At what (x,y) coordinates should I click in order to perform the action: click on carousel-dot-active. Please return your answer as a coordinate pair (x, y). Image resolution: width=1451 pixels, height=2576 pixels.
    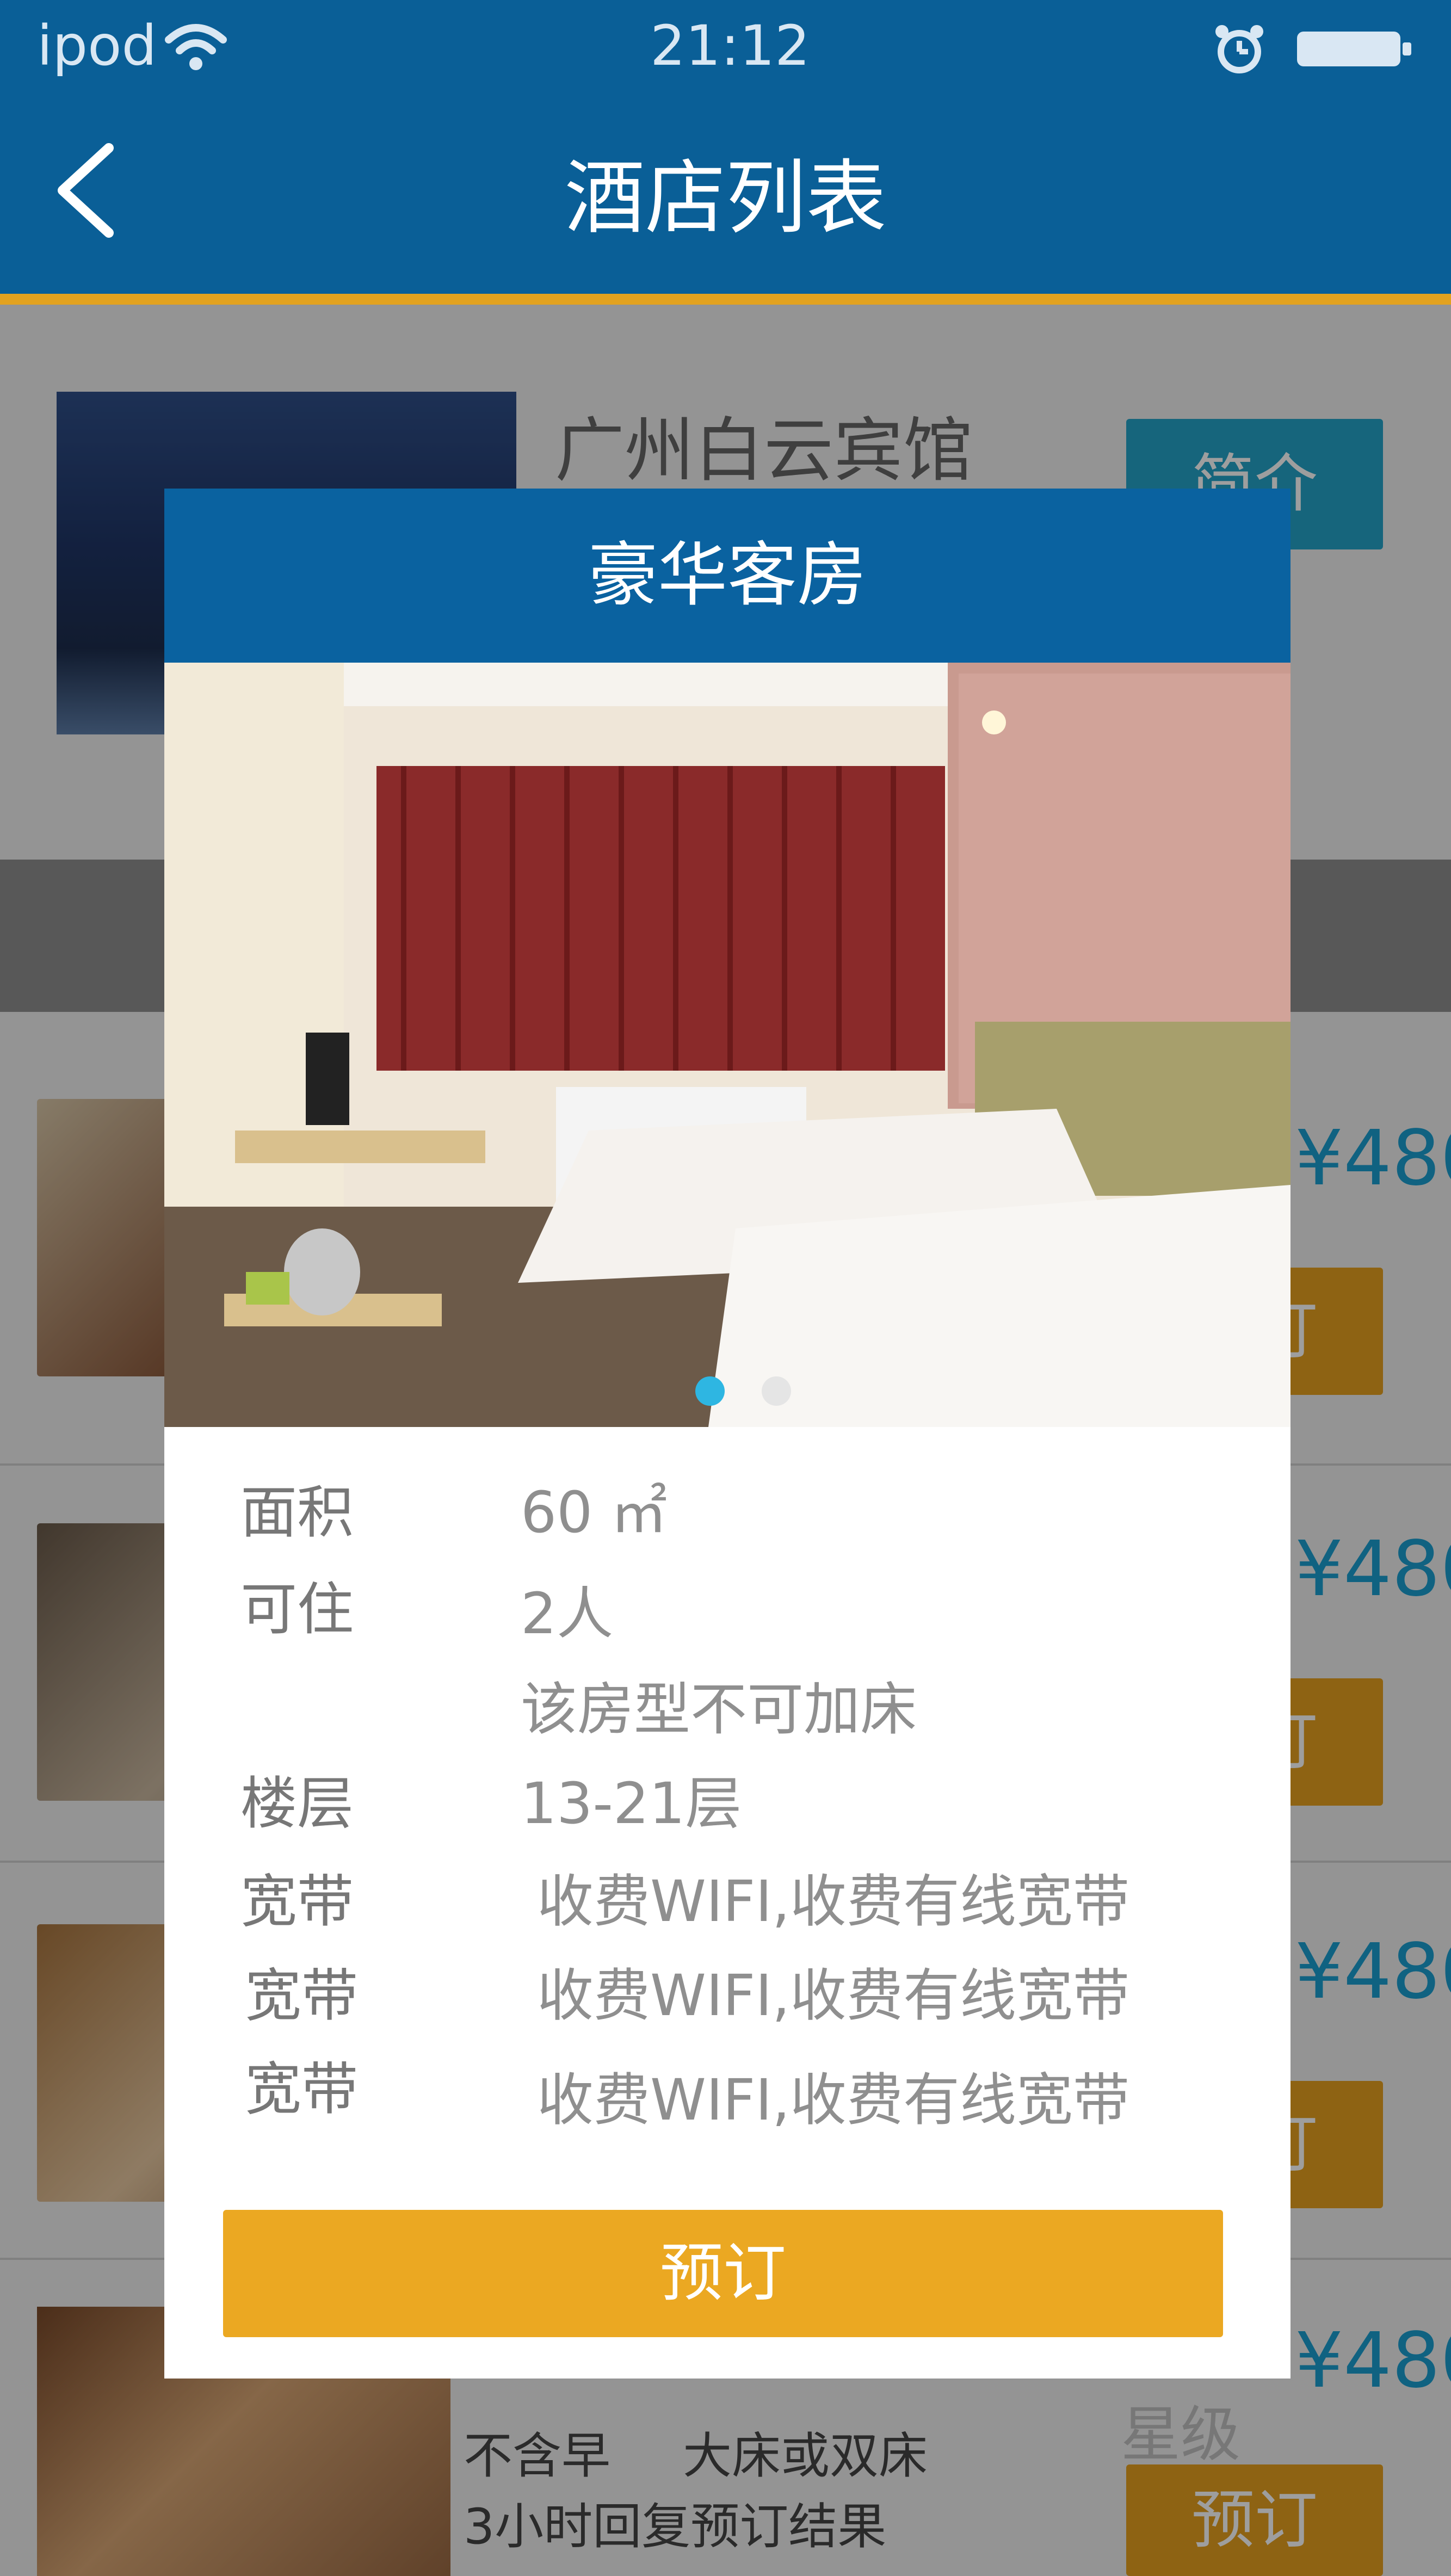
    Looking at the image, I should click on (710, 1391).